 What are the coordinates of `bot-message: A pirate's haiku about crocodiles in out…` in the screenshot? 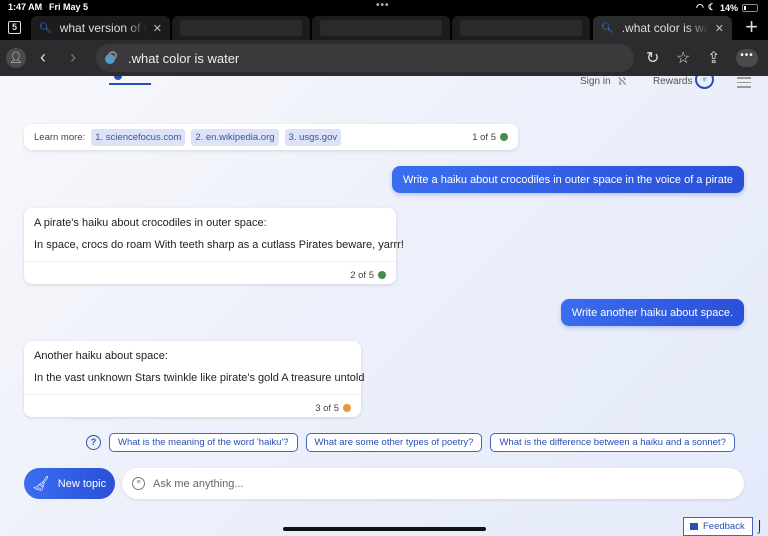 It's located at (214, 246).